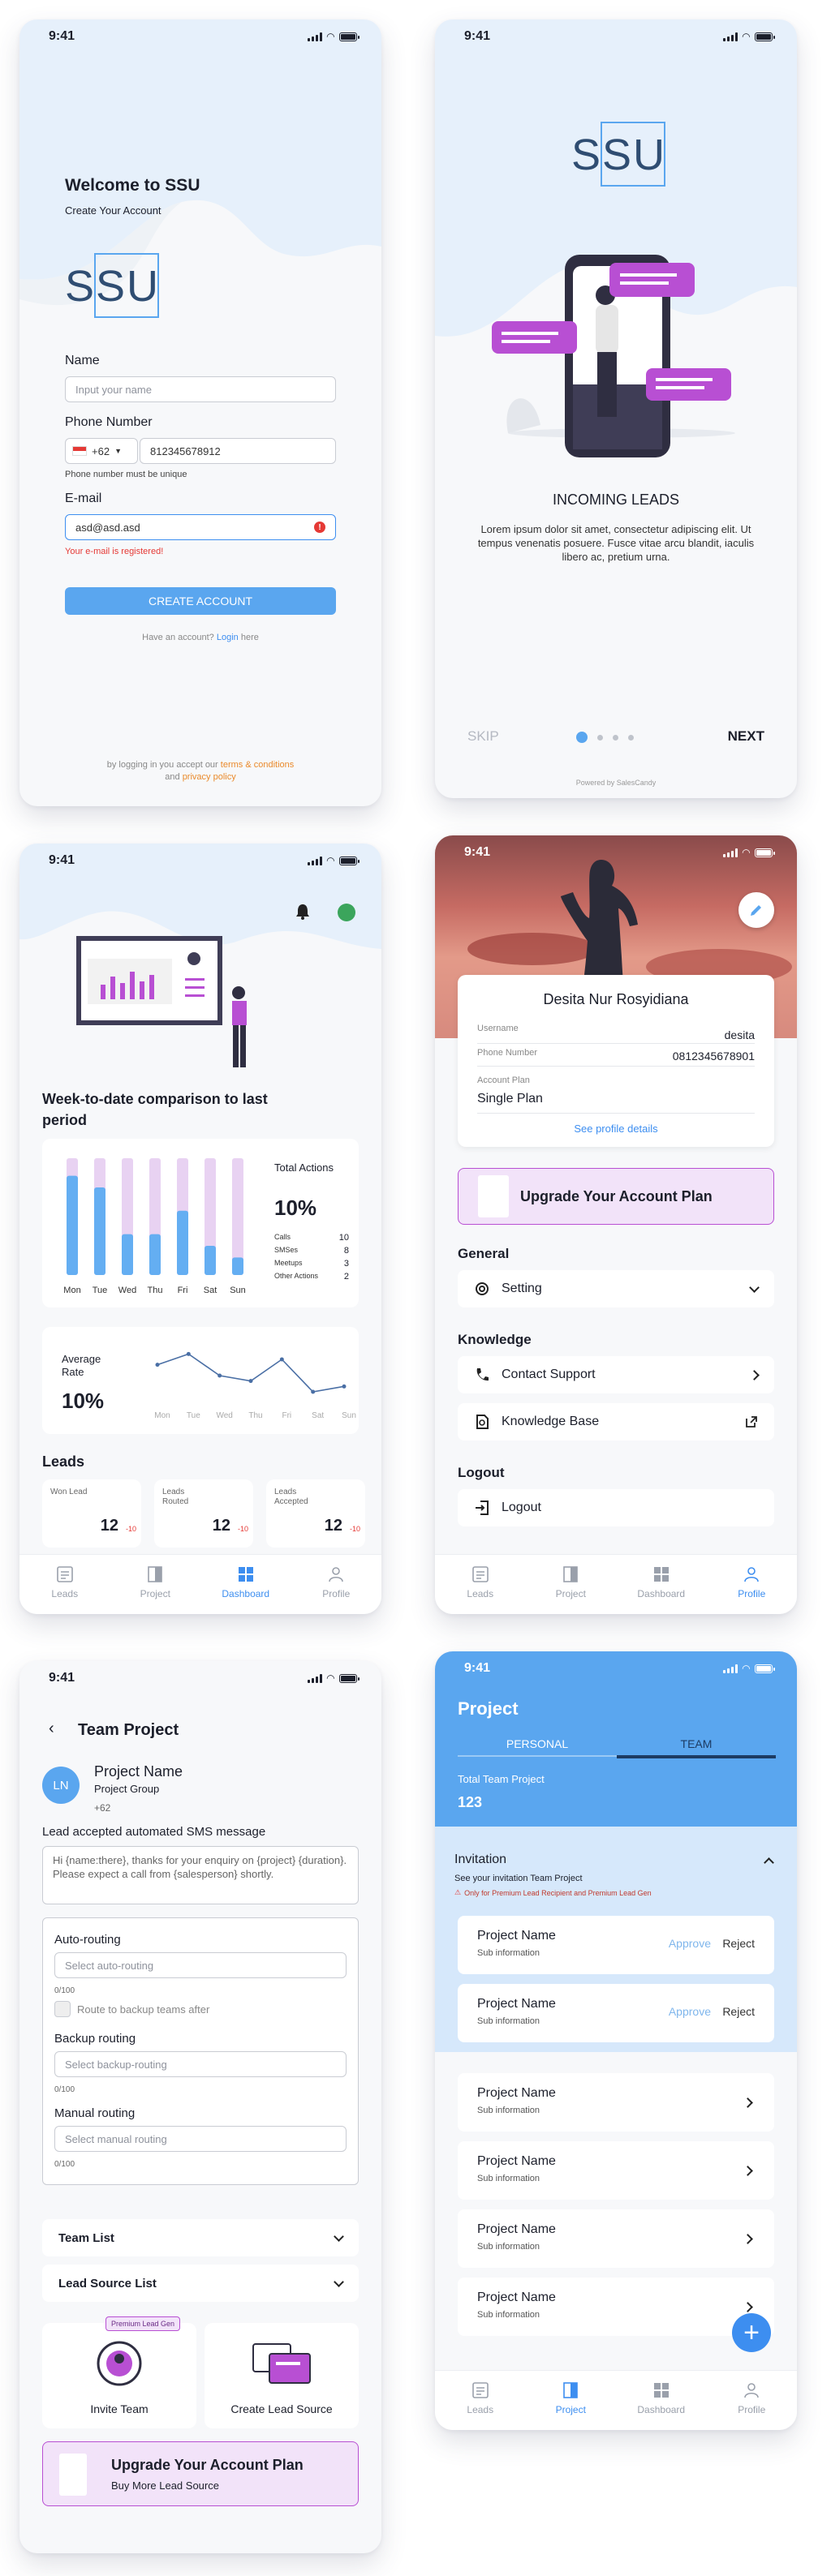 Image resolution: width=831 pixels, height=2576 pixels. I want to click on dashboard-icon, so click(661, 1574).